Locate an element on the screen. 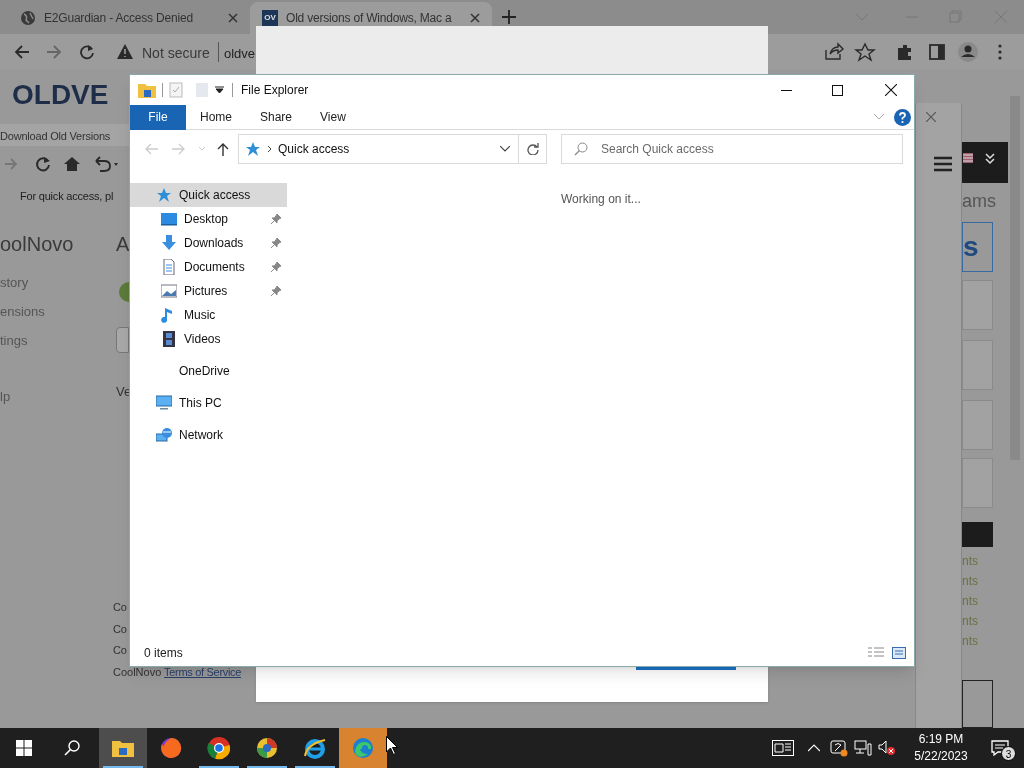  taskbar-app-button is located at coordinates (123, 748).